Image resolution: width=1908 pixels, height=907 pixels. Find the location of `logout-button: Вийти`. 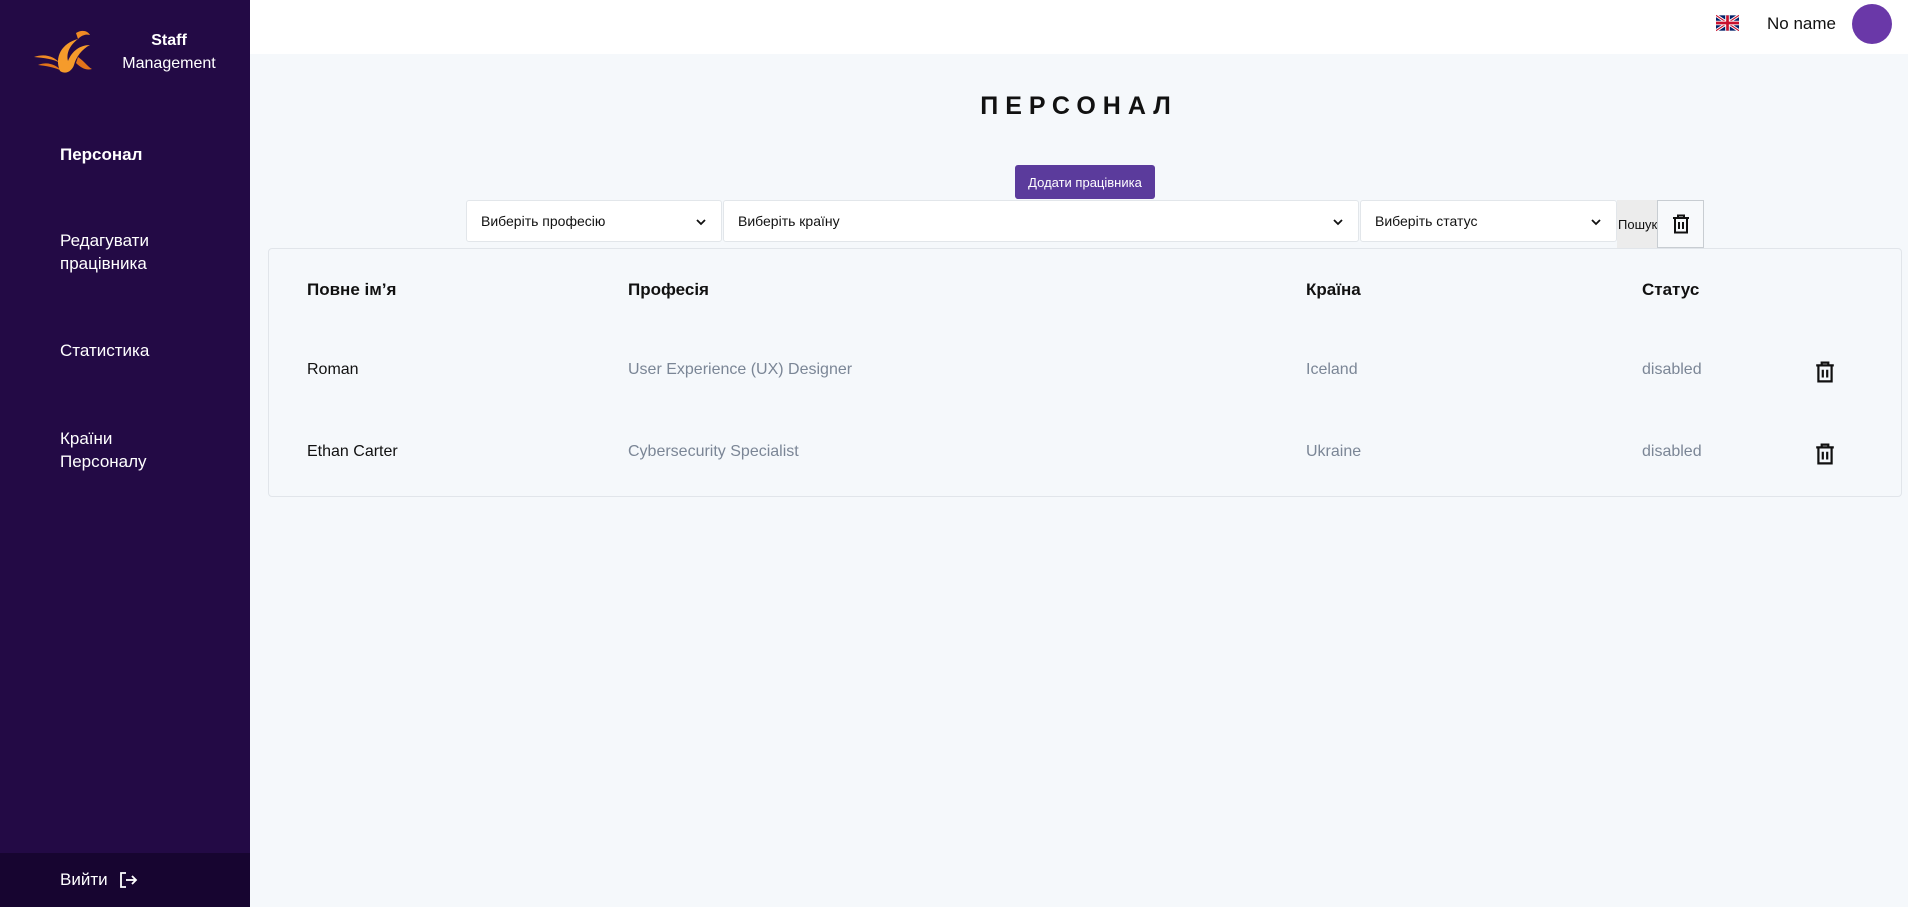

logout-button: Вийти is located at coordinates (125, 880).